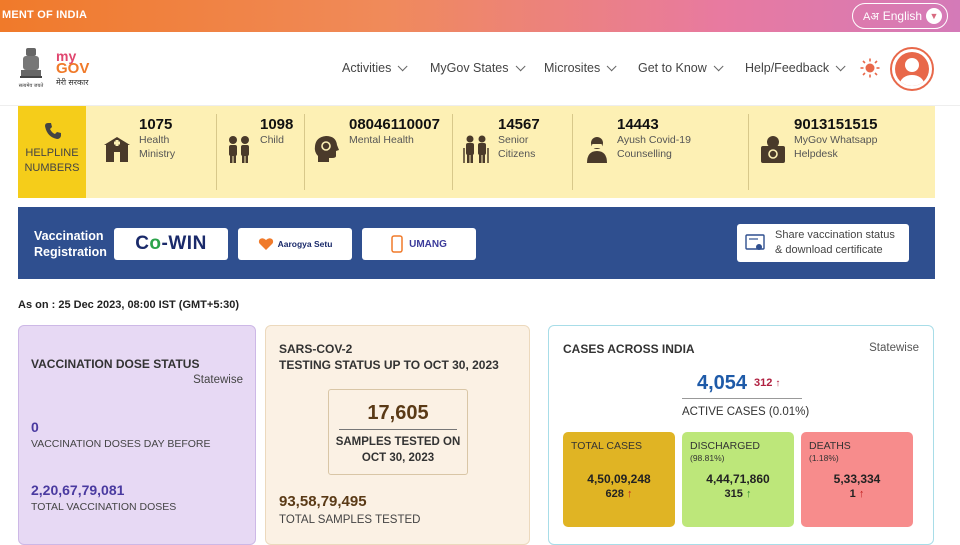  What do you see at coordinates (816, 154) in the screenshot?
I see `helpline-label: Helpdesk` at bounding box center [816, 154].